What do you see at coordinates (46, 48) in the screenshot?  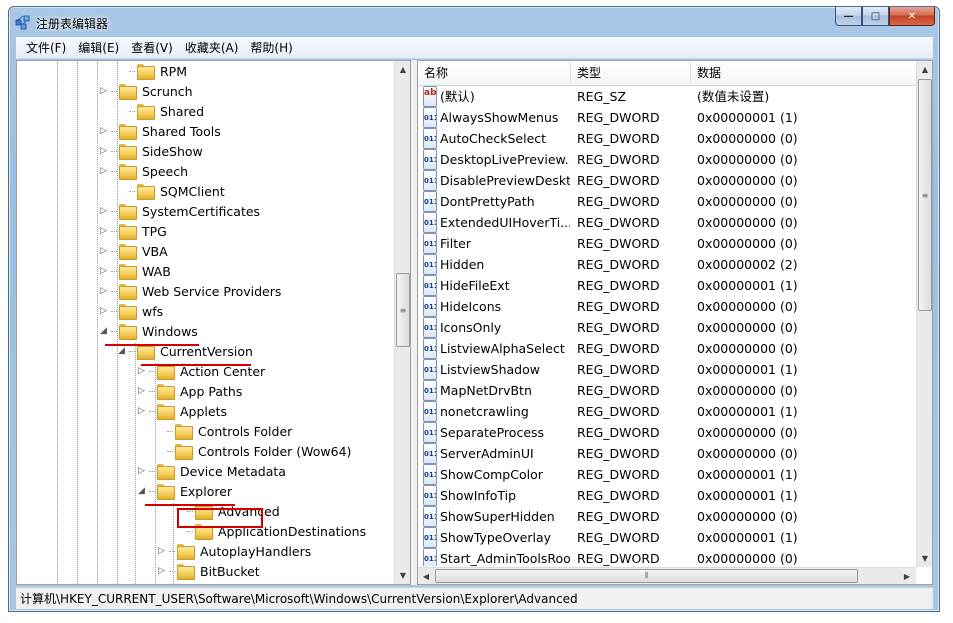 I see `menu-file: 文件(F)` at bounding box center [46, 48].